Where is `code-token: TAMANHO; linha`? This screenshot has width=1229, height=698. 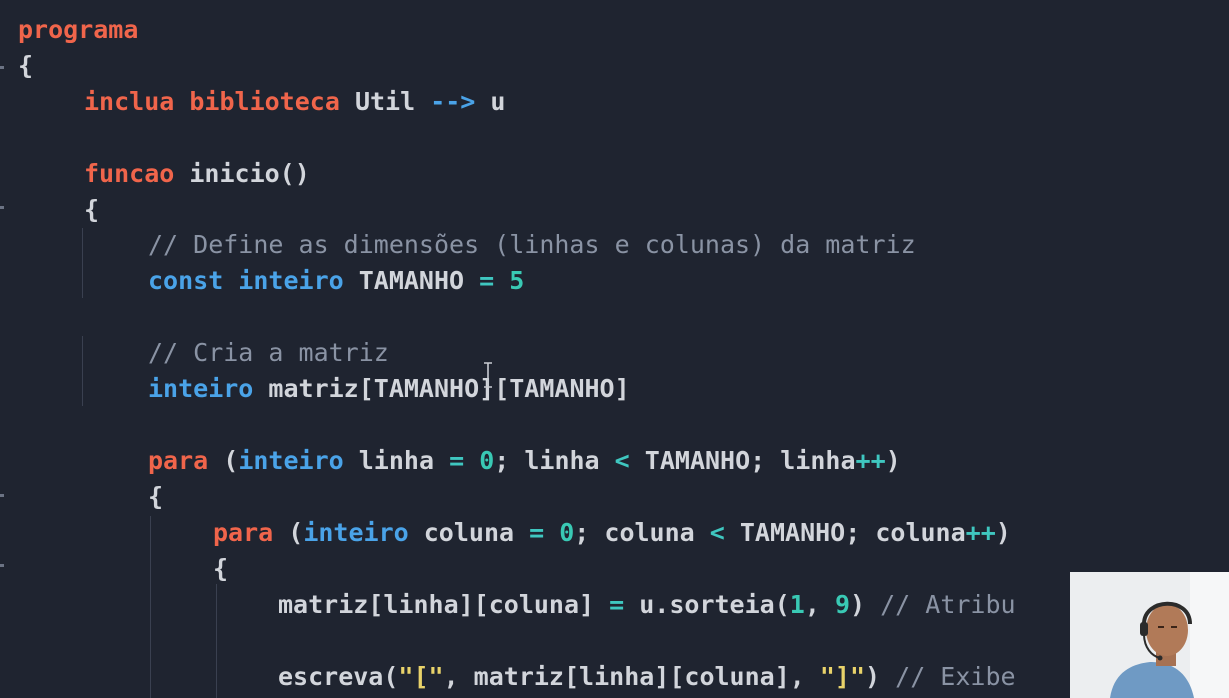
code-token: TAMANHO; linha is located at coordinates (742, 460).